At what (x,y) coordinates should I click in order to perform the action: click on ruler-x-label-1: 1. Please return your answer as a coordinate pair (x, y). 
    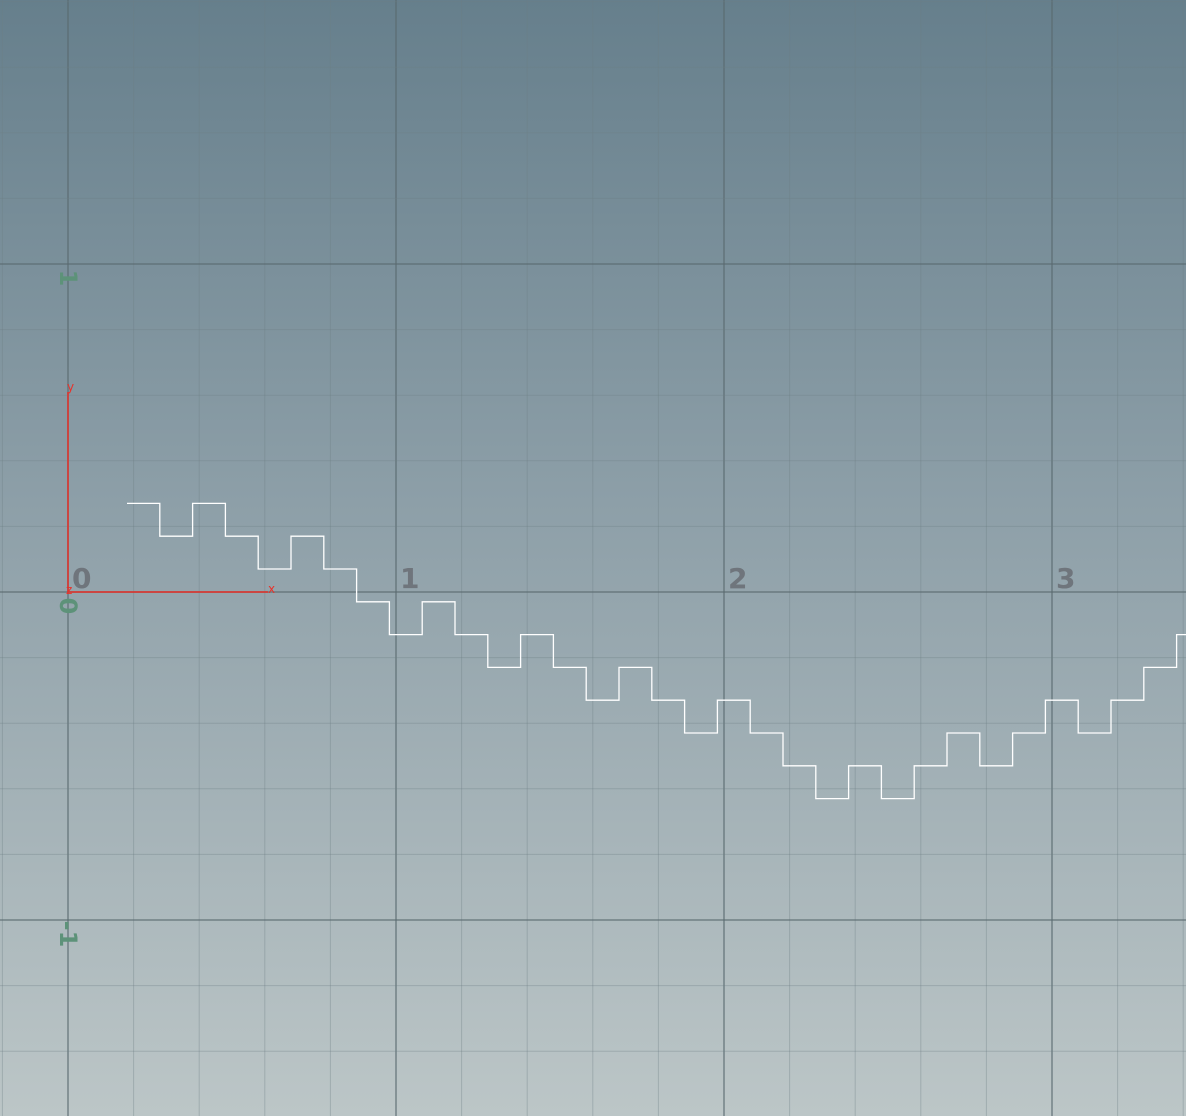
    Looking at the image, I should click on (409, 578).